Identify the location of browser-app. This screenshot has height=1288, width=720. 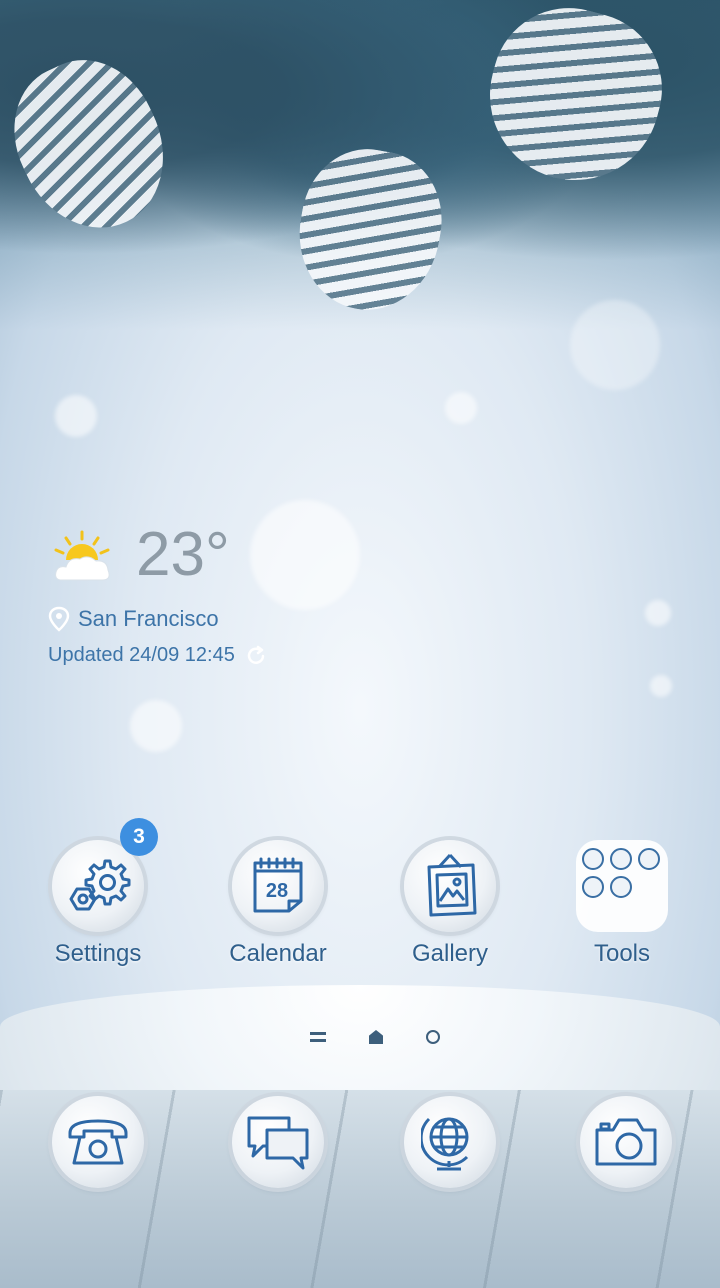
(450, 1142).